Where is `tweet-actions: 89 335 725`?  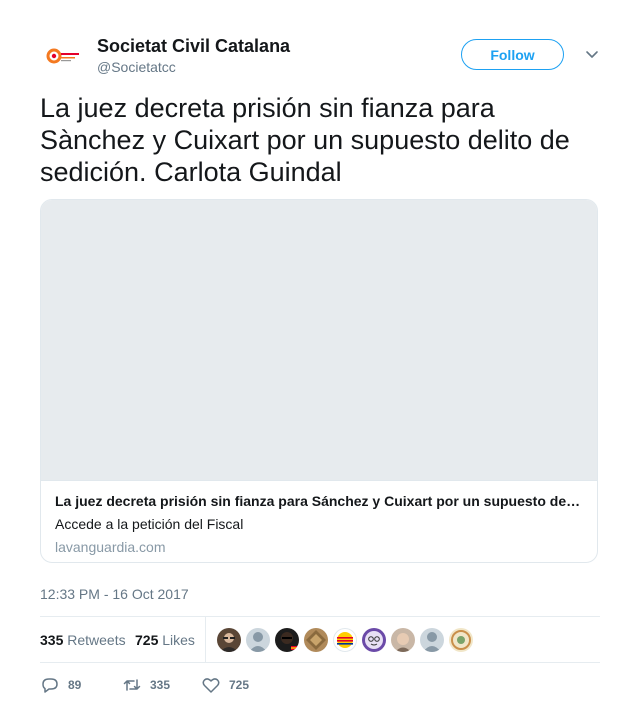 tweet-actions: 89 335 725 is located at coordinates (320, 686).